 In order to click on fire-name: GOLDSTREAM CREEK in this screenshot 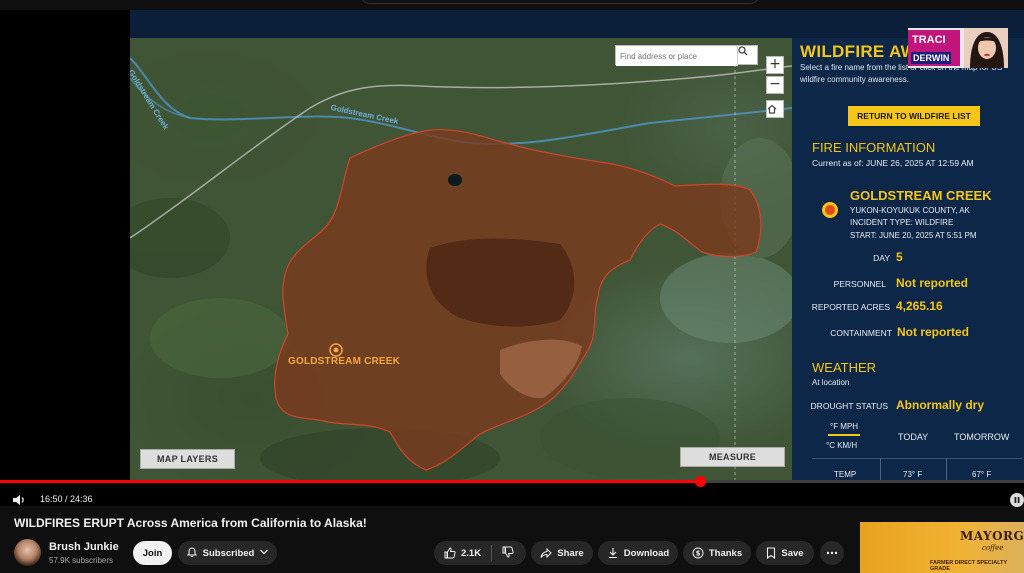, I will do `click(921, 195)`.